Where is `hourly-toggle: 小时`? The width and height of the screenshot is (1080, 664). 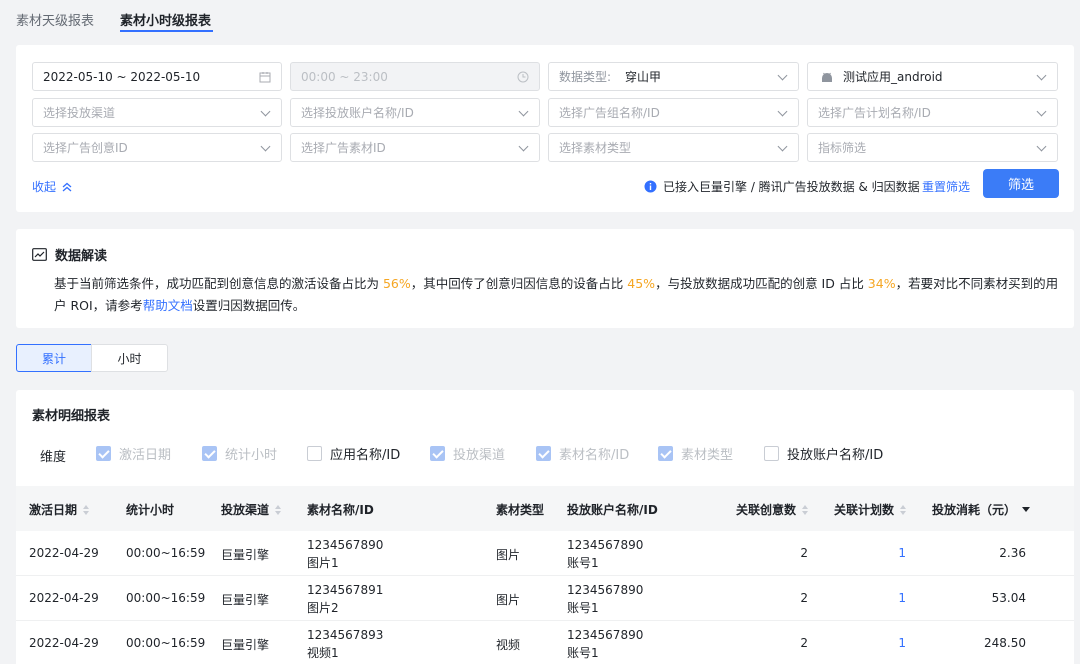 hourly-toggle: 小时 is located at coordinates (129, 358).